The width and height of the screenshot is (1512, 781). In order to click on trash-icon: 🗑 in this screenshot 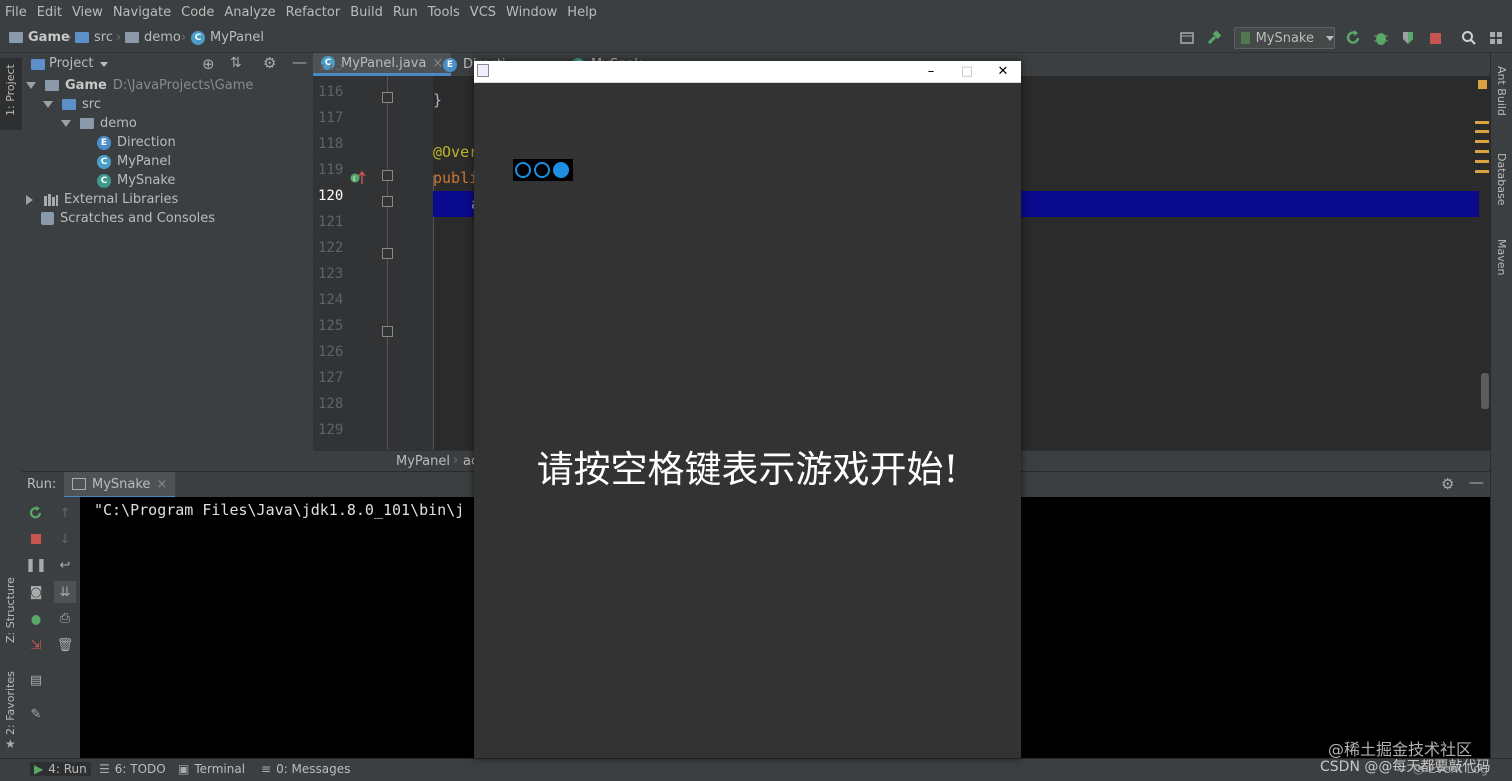, I will do `click(65, 645)`.